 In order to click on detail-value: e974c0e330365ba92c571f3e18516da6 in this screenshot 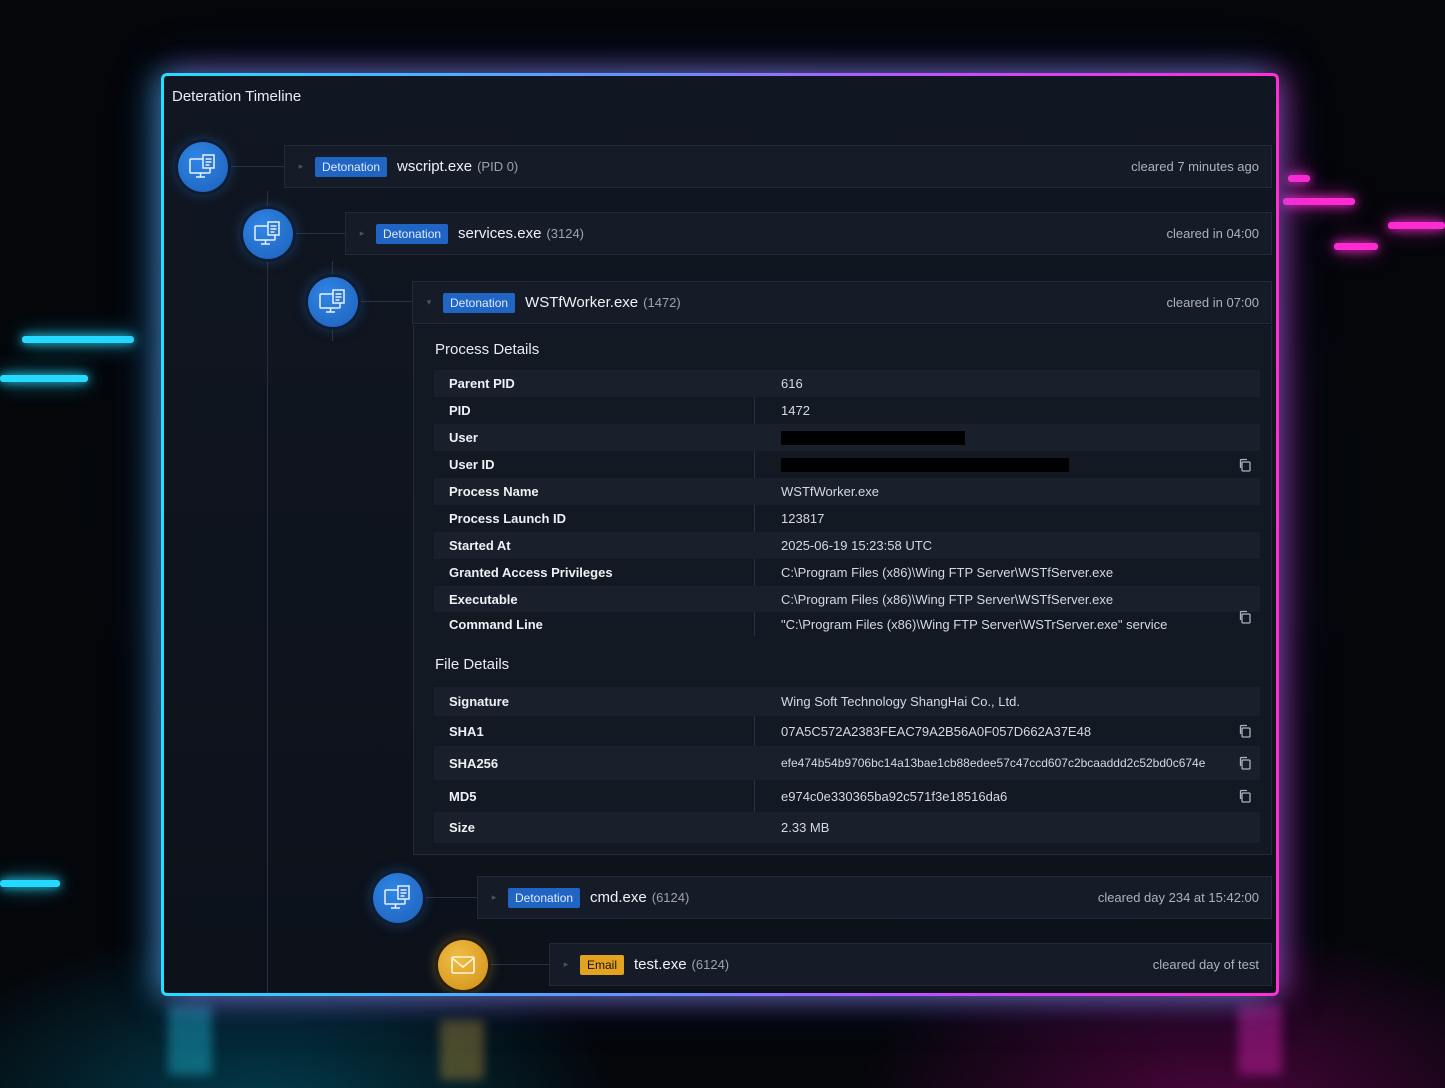, I will do `click(894, 796)`.